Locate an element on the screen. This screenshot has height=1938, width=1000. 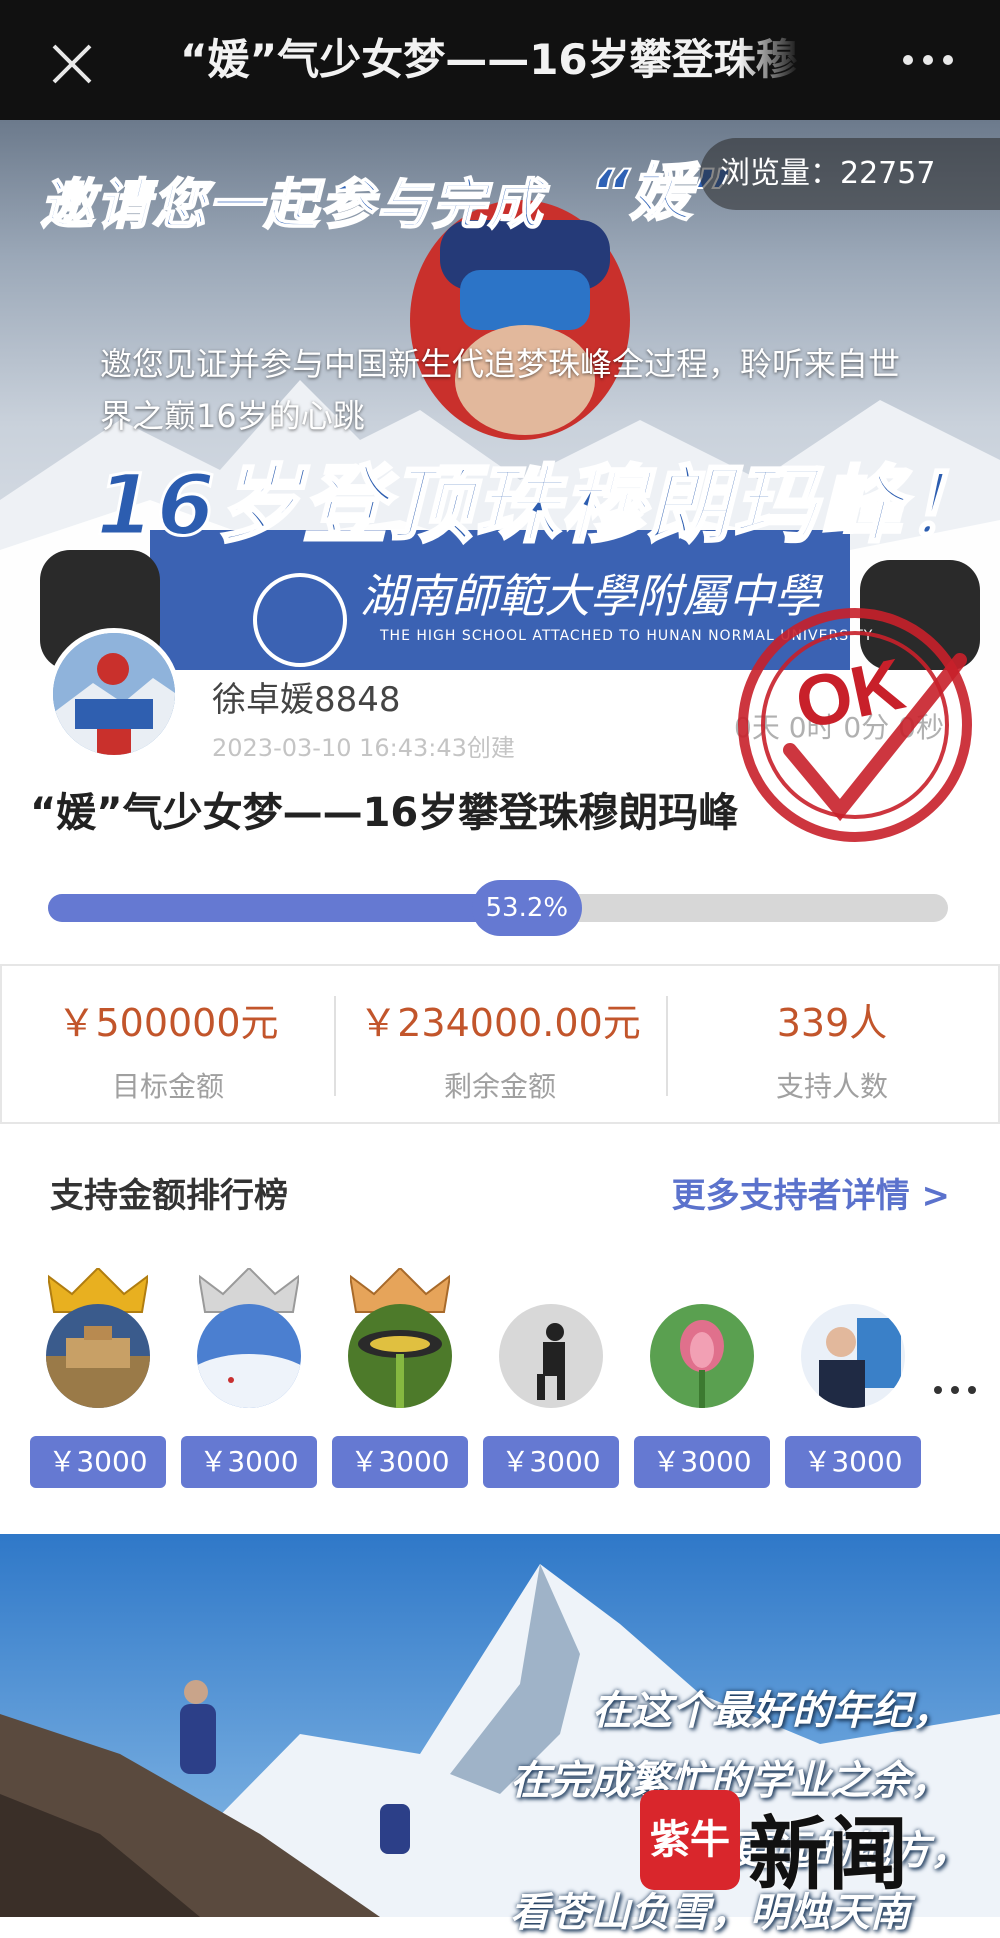
stat-value: ￥500000元 is located at coordinates (168, 1023).